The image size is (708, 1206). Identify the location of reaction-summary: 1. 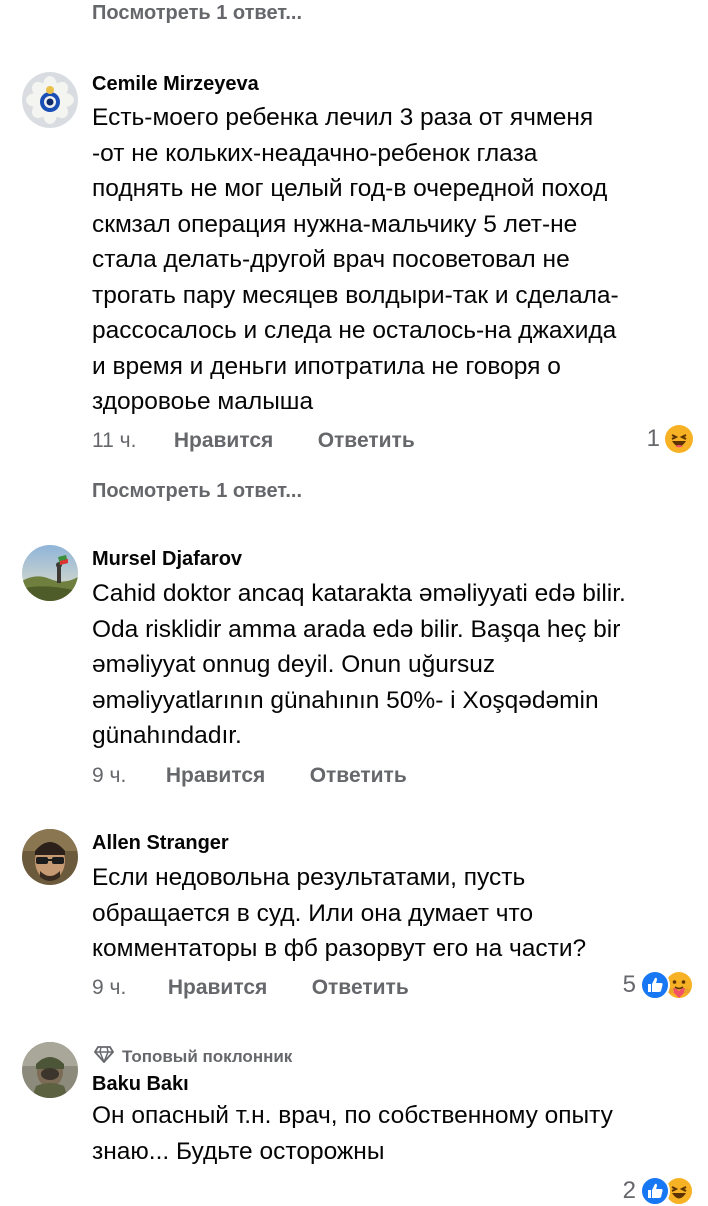
(670, 439).